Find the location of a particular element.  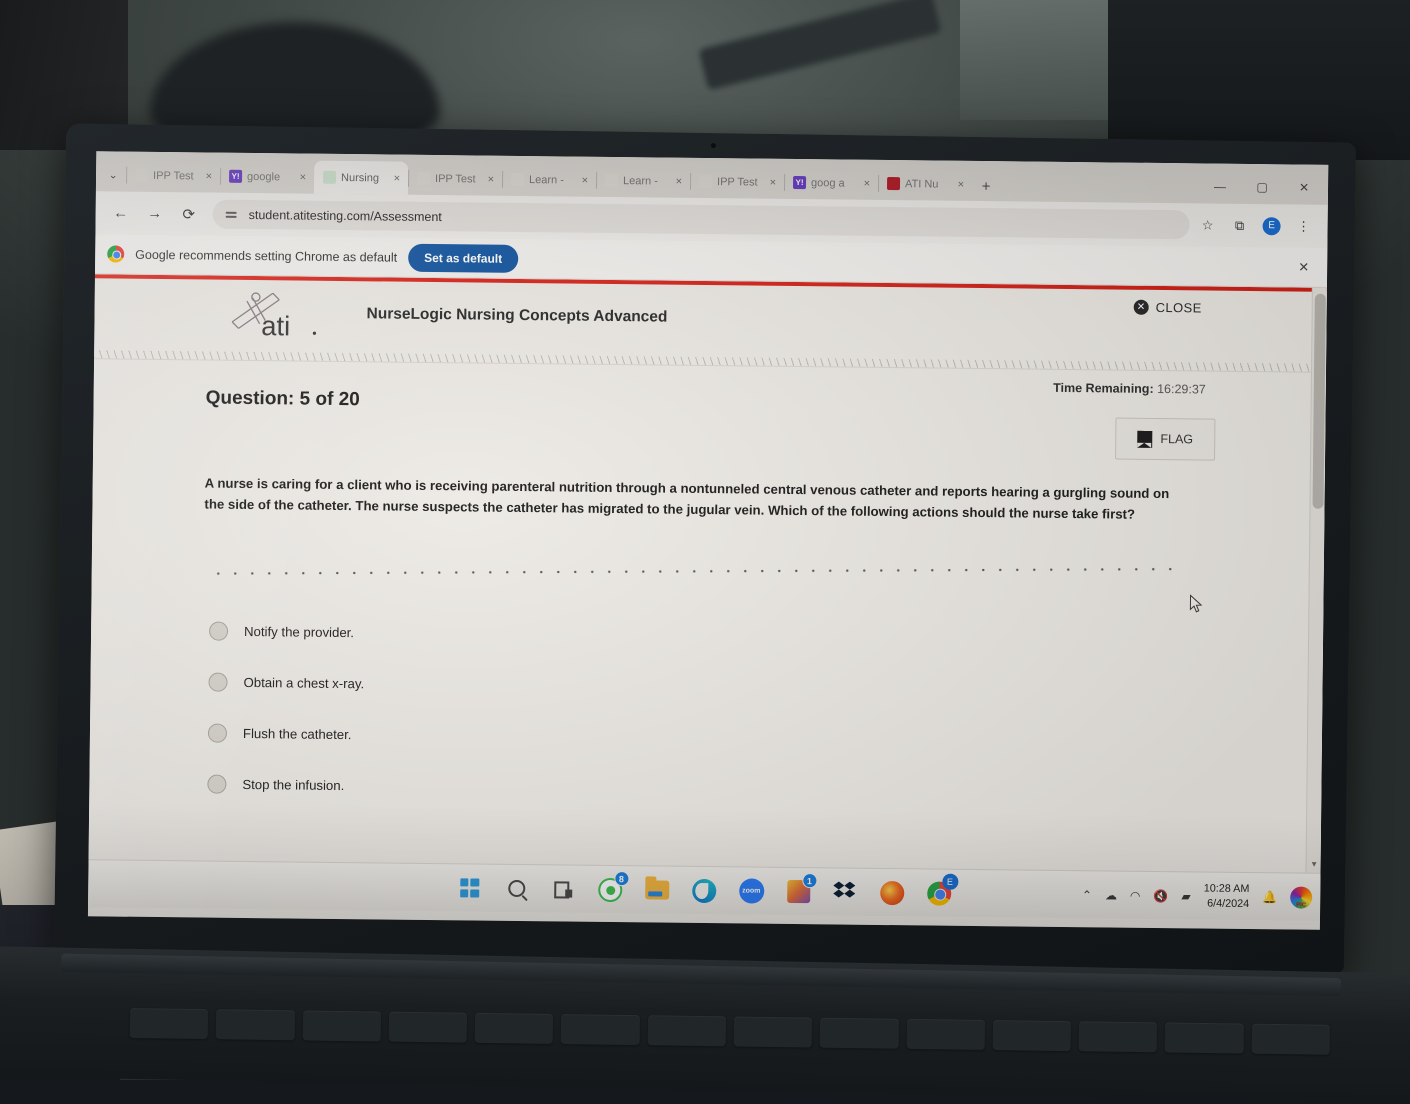

tray-overflow-chevron-icon: ⌃ is located at coordinates (1087, 895).